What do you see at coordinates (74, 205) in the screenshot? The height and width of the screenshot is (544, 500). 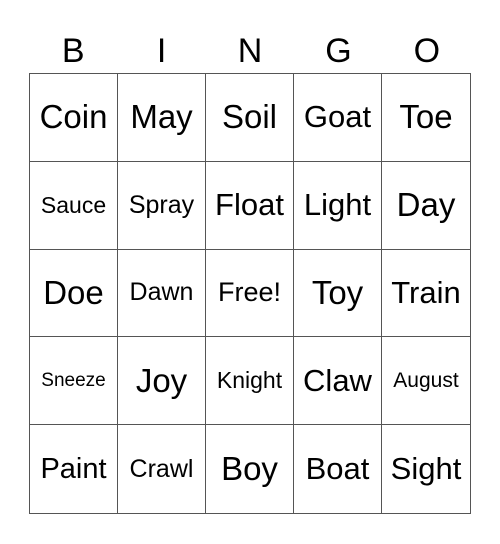 I see `bingo-cell: Sauce` at bounding box center [74, 205].